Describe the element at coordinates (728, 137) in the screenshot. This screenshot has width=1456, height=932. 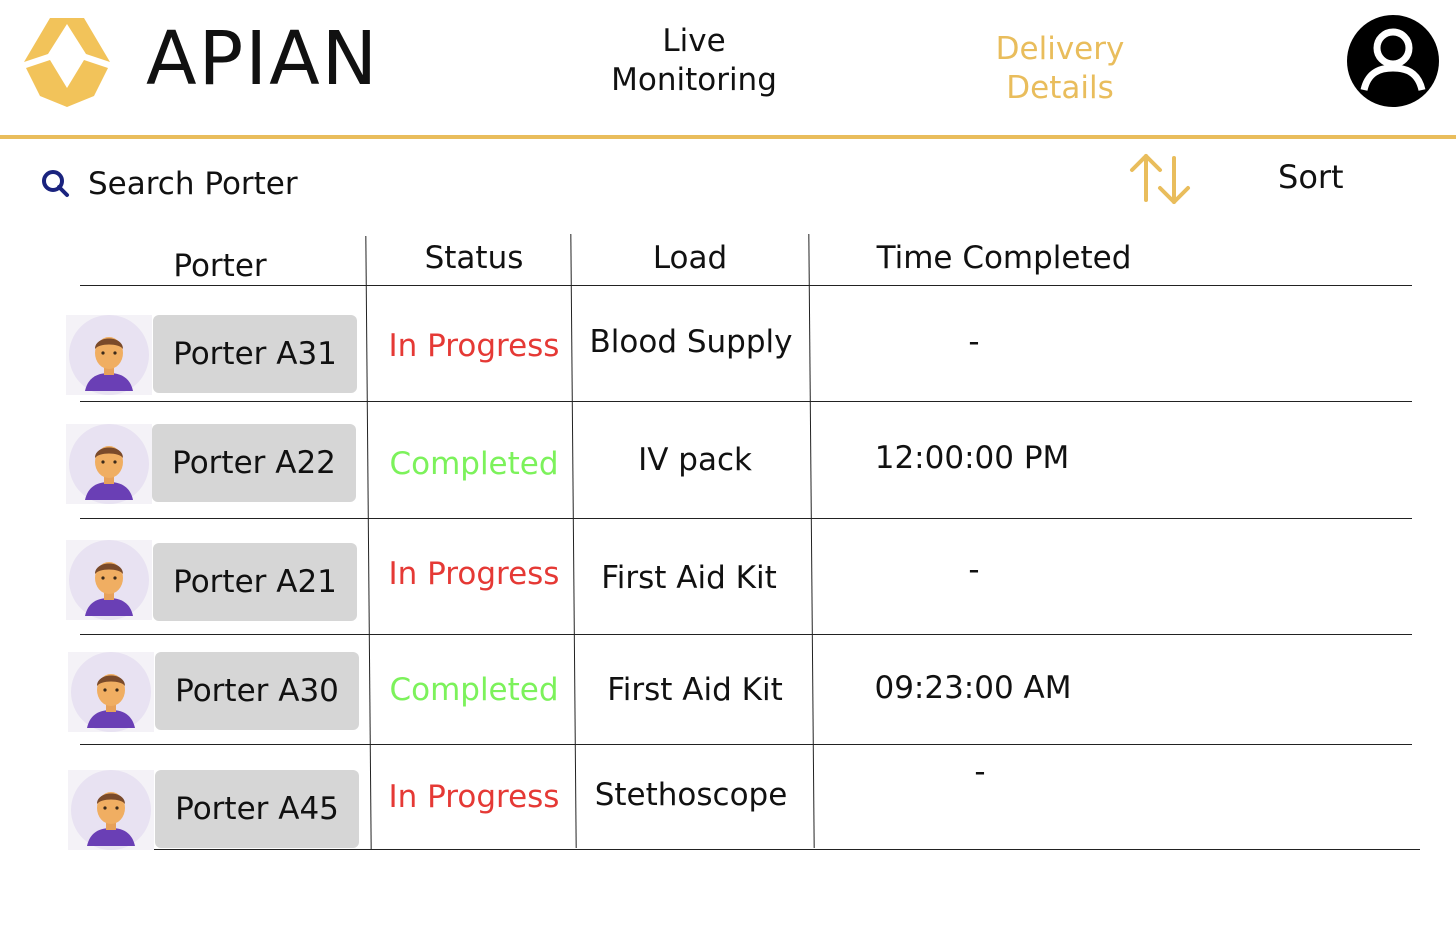
I see `header-divider` at that location.